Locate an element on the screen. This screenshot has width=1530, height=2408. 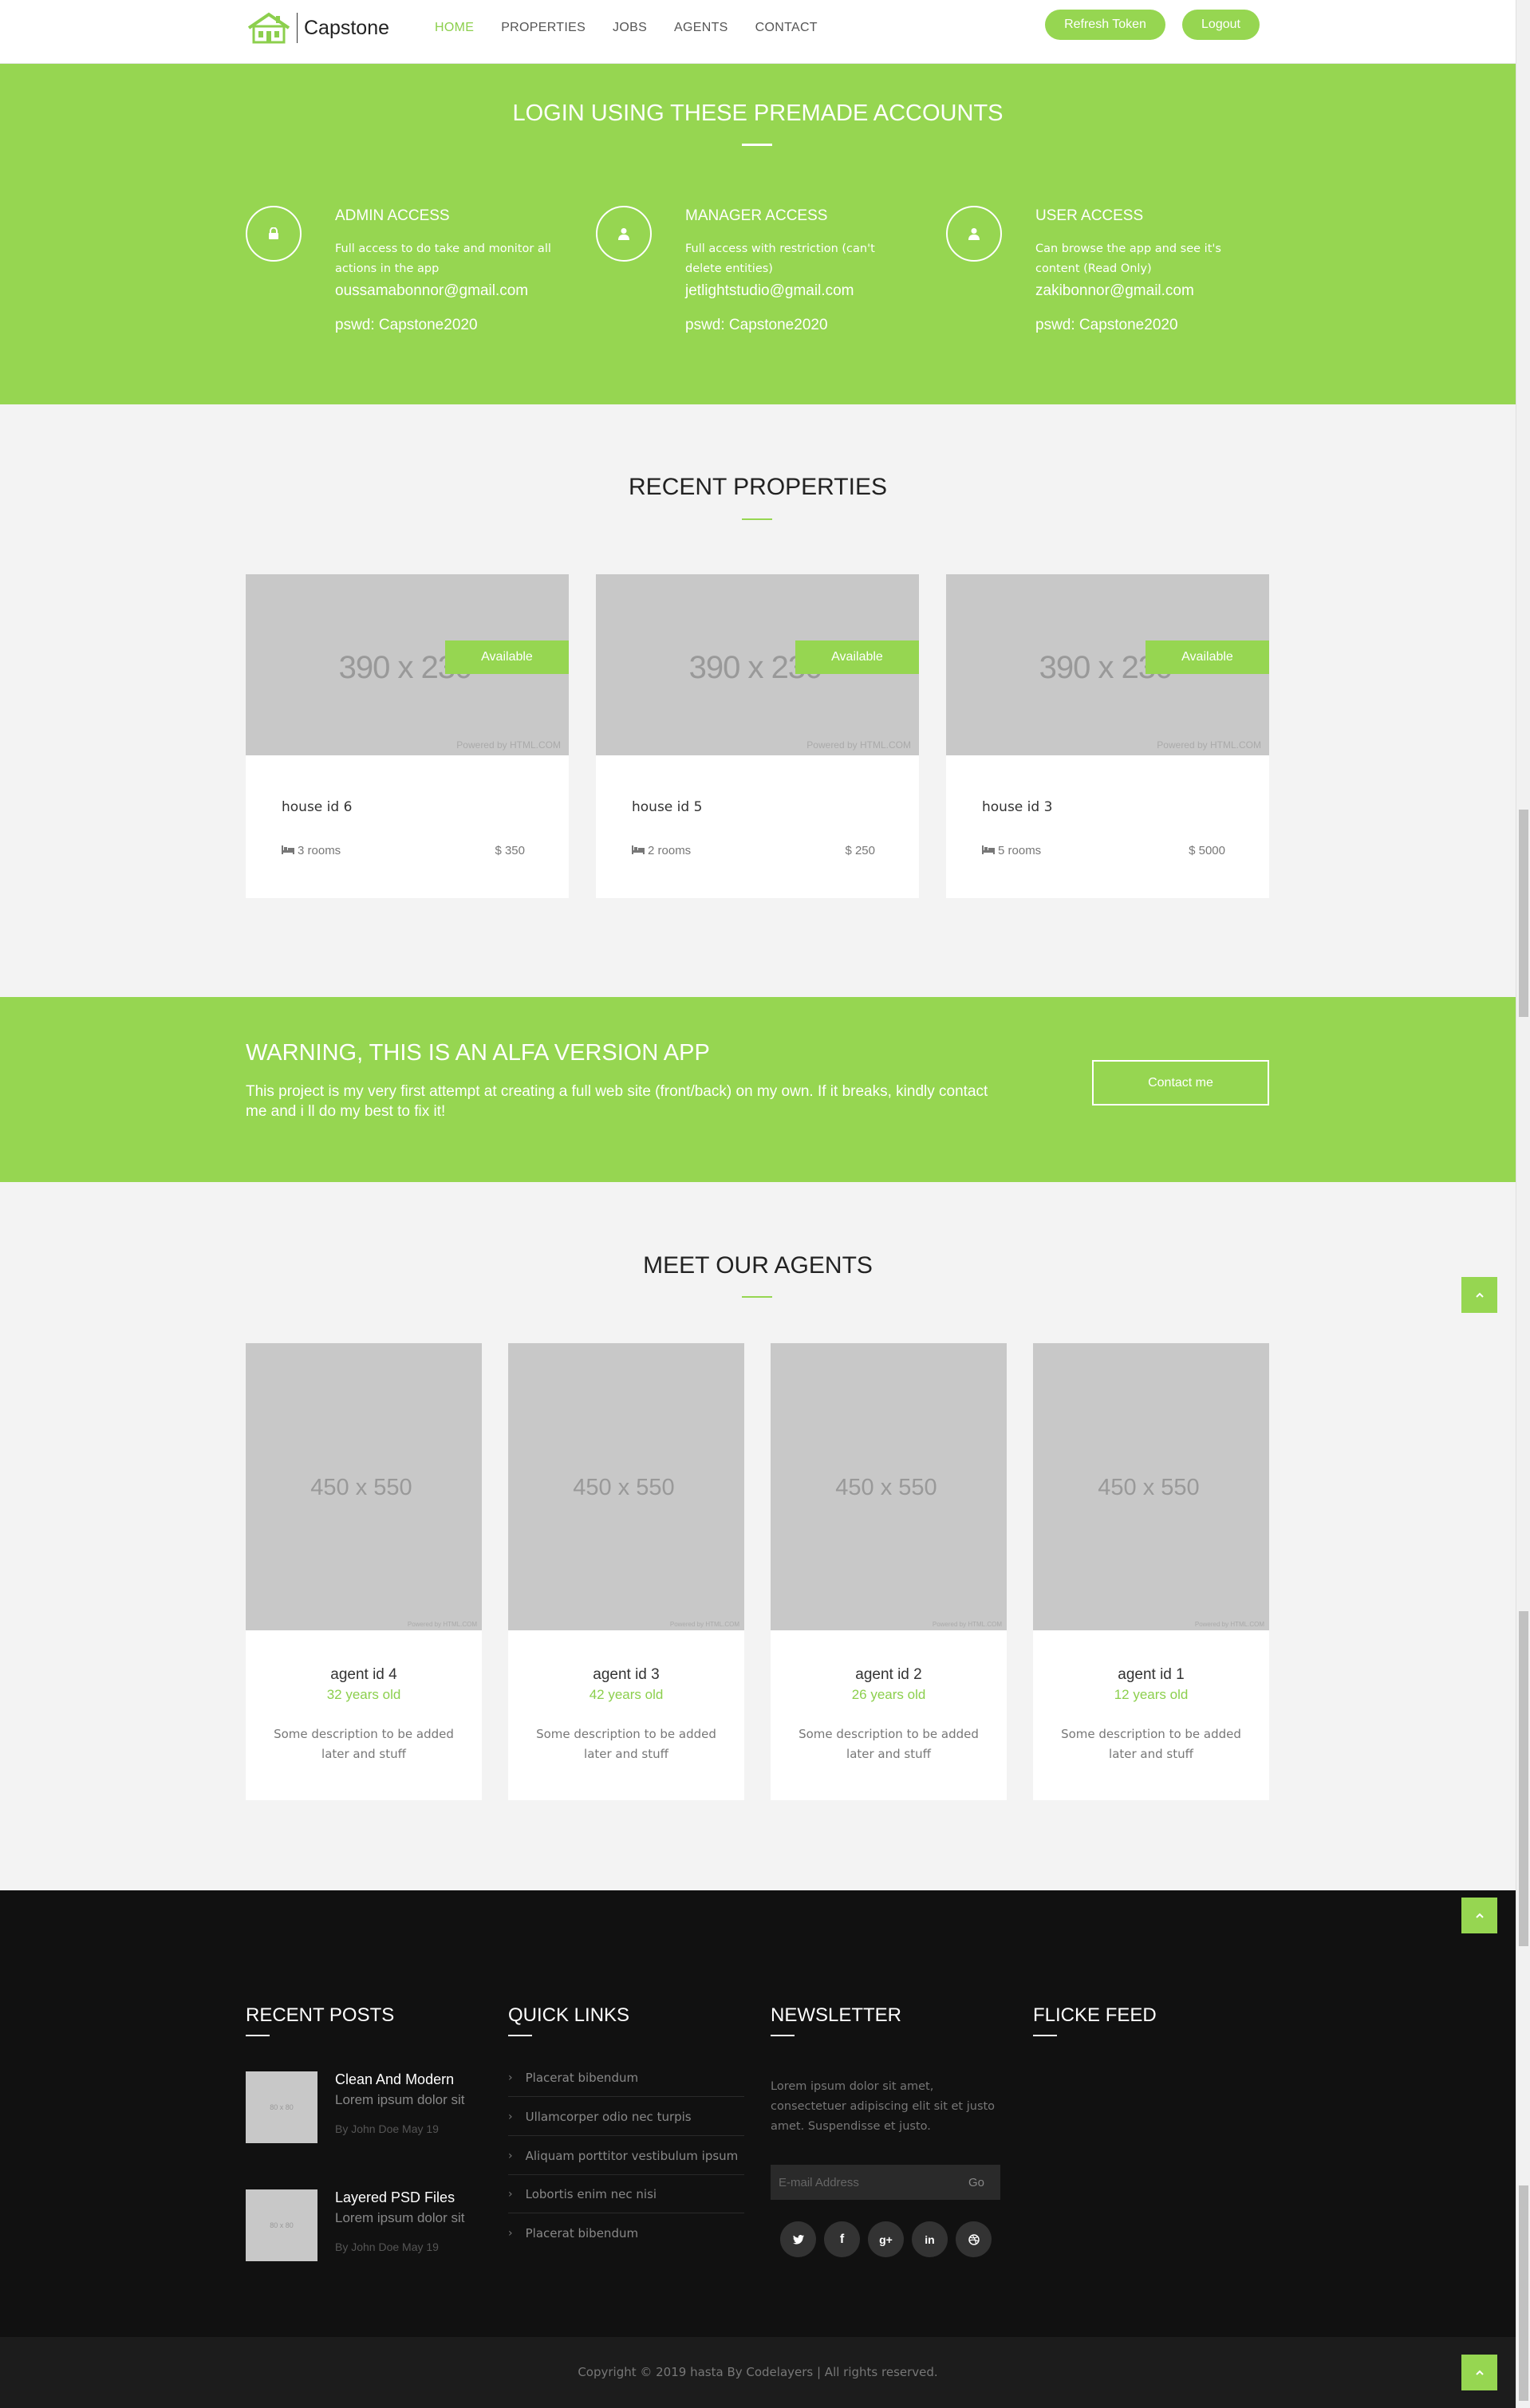
agent-photo: 450 x 550 Powered by HTML.COM is located at coordinates (1151, 1486).